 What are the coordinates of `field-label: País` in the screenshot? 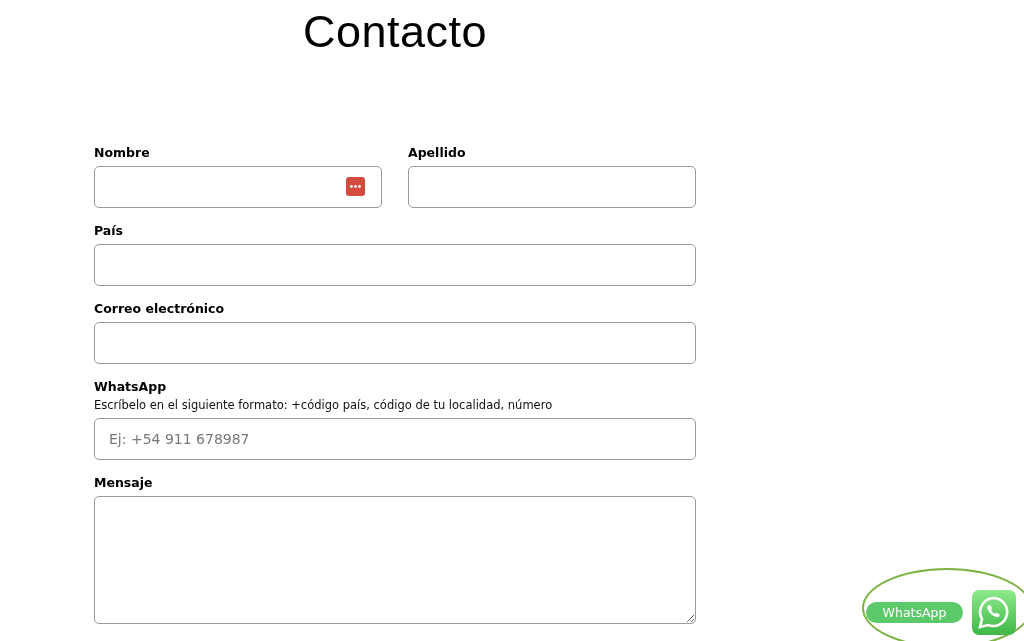 It's located at (108, 231).